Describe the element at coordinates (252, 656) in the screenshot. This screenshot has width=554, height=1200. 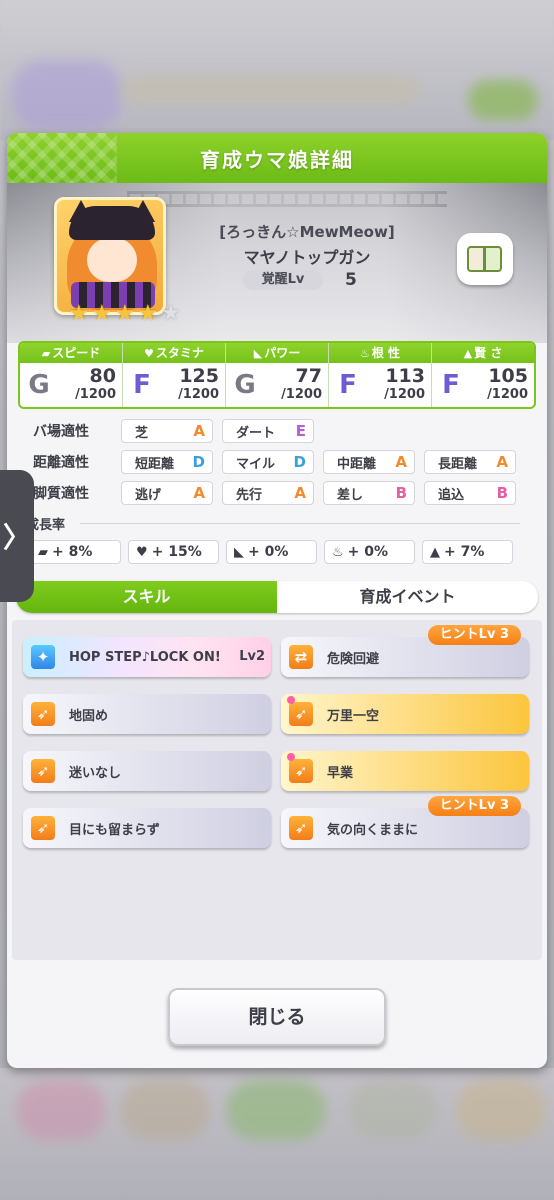
I see `skill-level: Lv2` at that location.